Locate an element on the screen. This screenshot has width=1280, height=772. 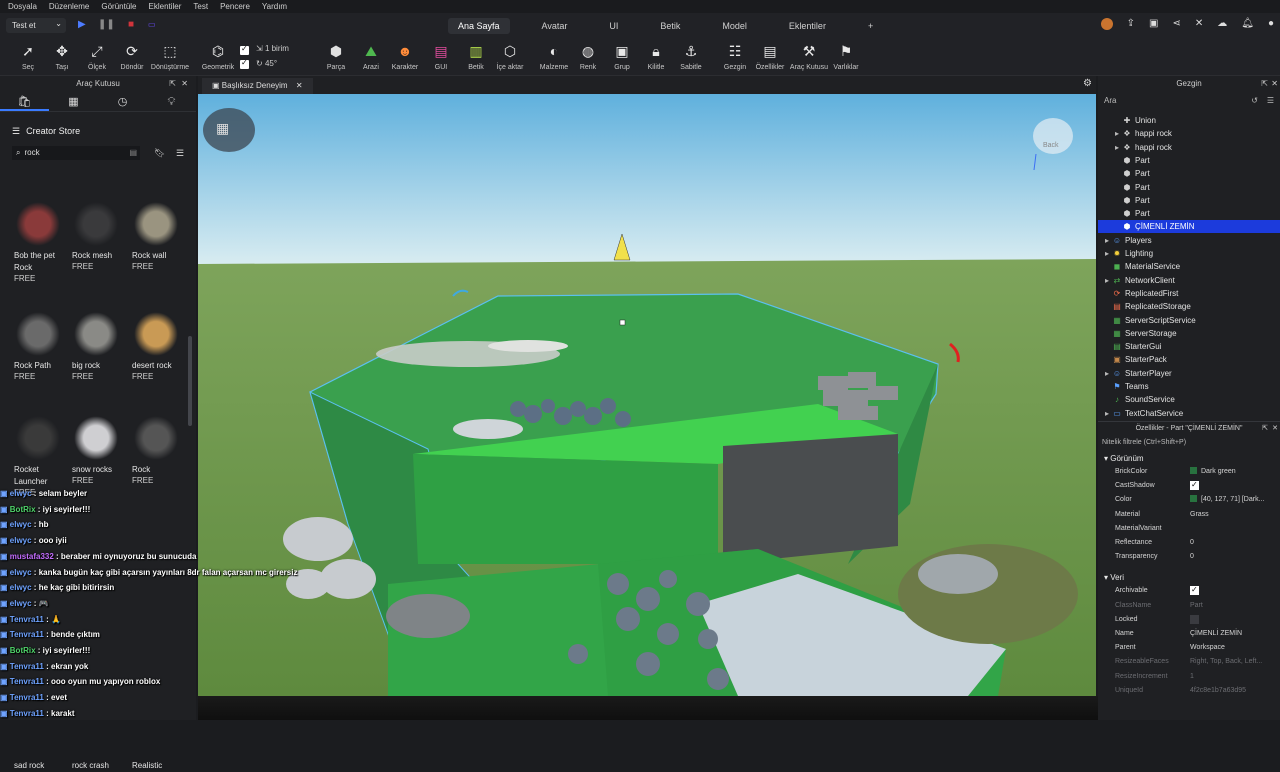
play-icon: ▶ is located at coordinates (82, 24).